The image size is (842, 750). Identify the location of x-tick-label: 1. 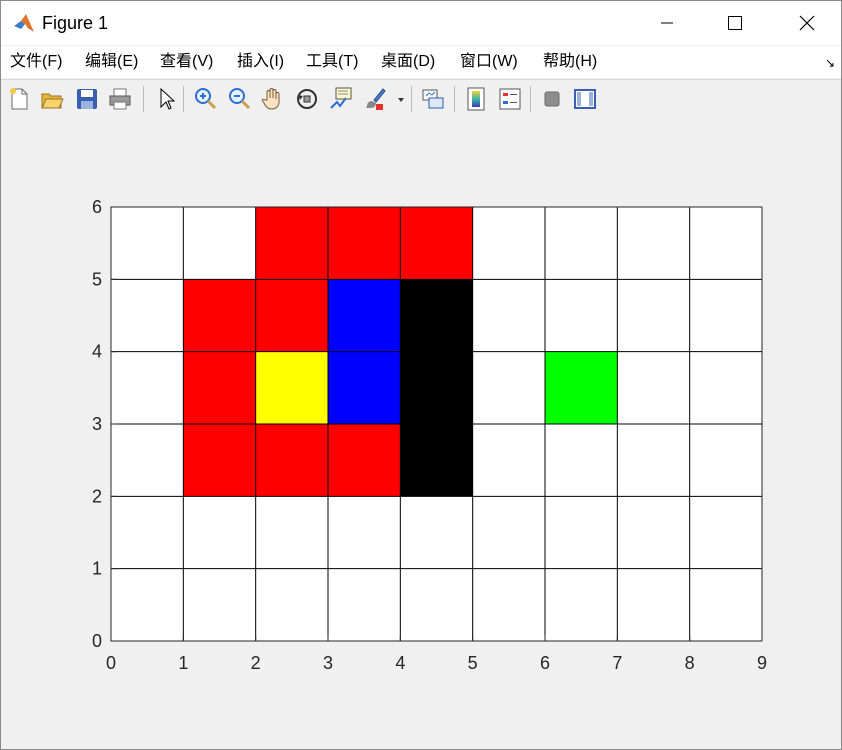
(183, 663).